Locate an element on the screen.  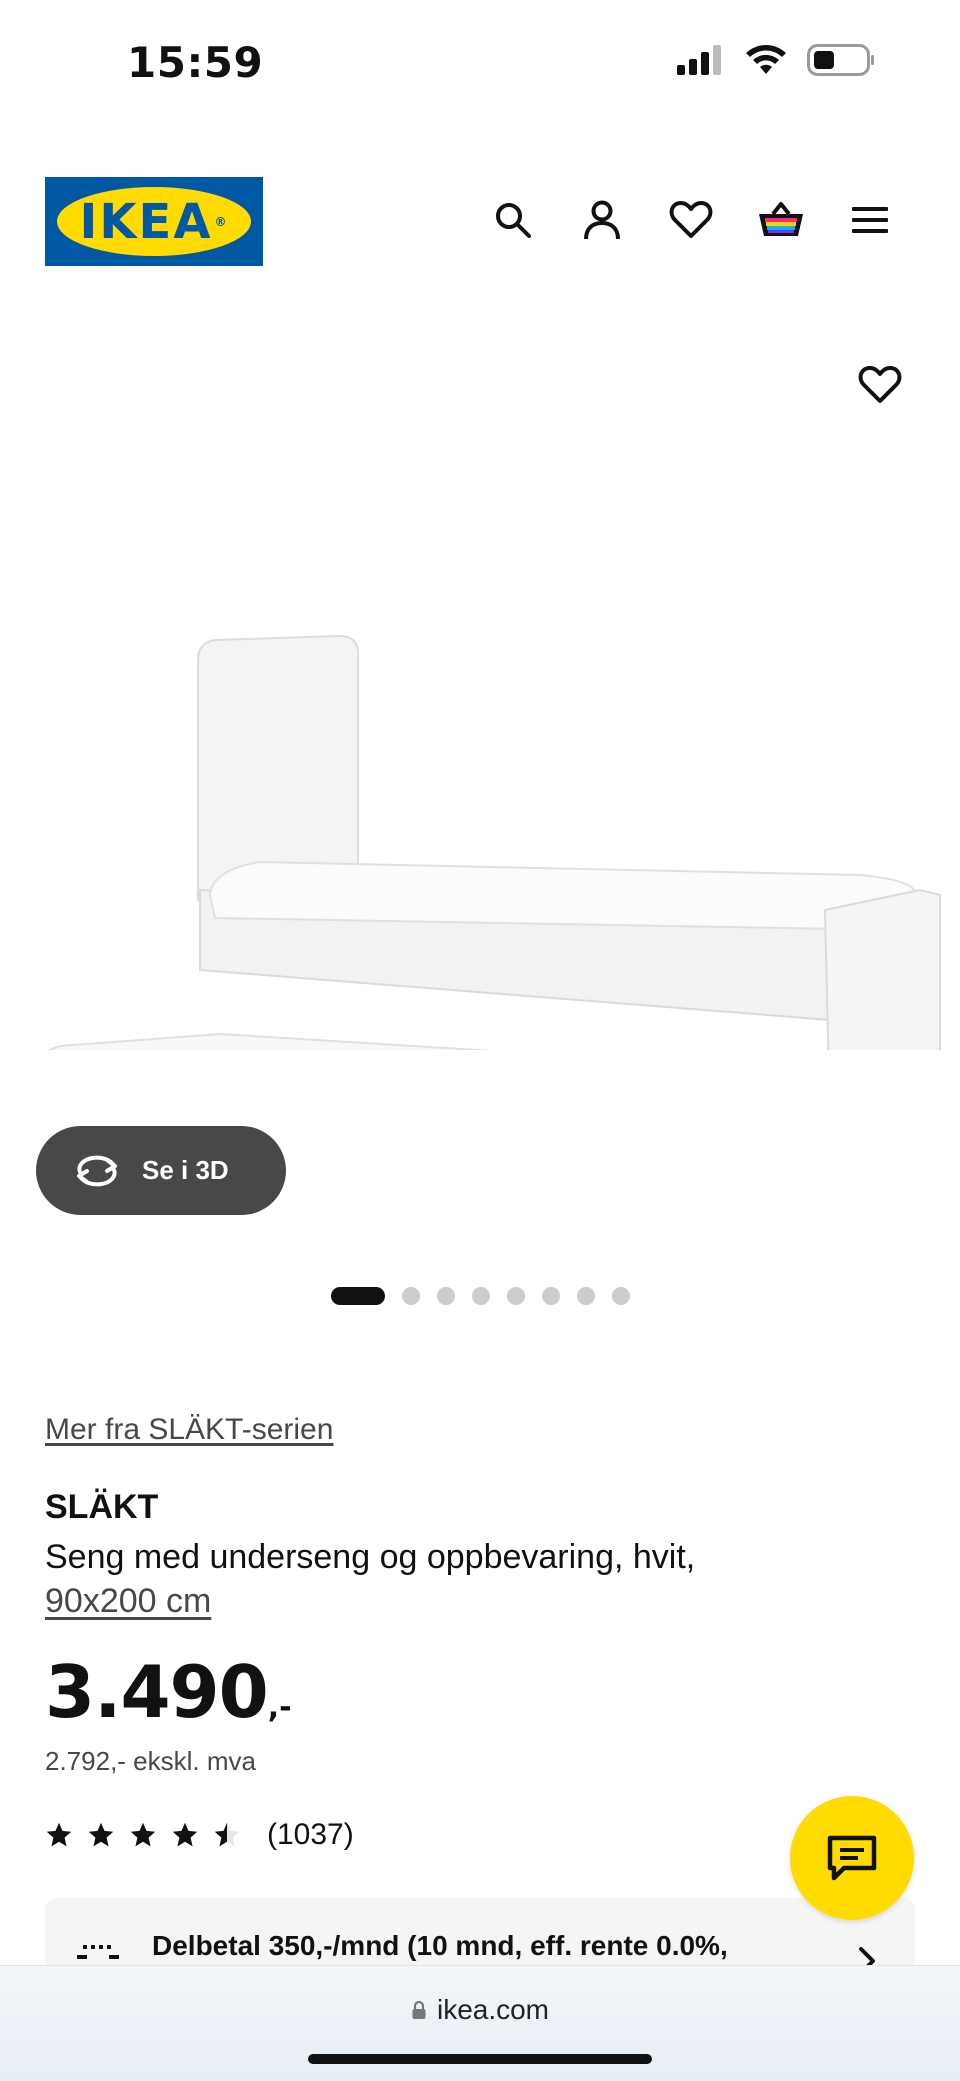
status-icons is located at coordinates (776, 60).